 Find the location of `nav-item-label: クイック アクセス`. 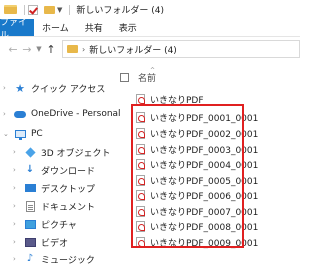

nav-item-label: クイック アクセス is located at coordinates (68, 89).